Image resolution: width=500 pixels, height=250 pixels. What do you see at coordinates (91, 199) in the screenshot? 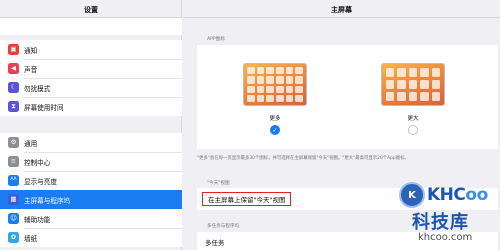
I see `sidebar-item-home-grid: ▦ 主屏幕与程序坞` at bounding box center [91, 199].